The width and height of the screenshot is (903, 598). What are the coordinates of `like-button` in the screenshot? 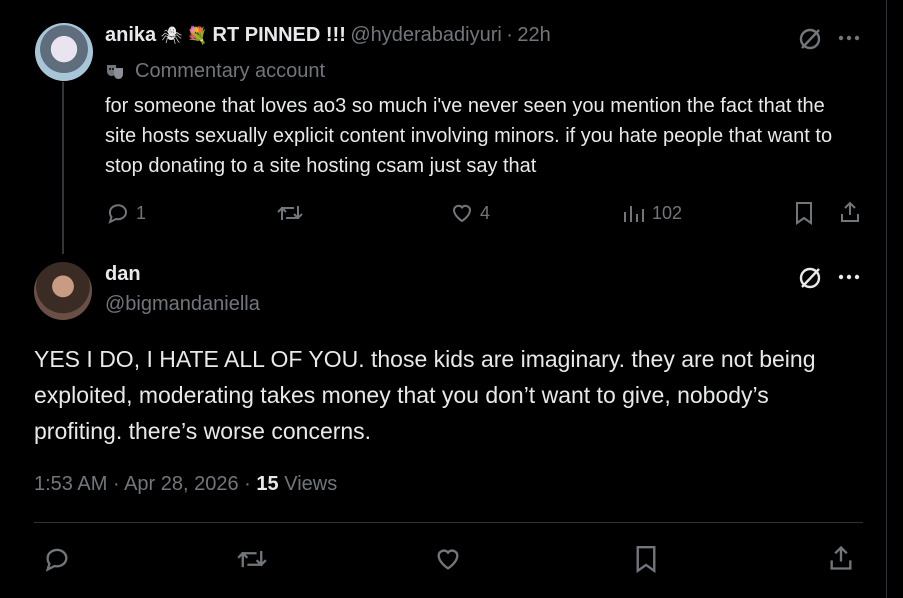 It's located at (448, 559).